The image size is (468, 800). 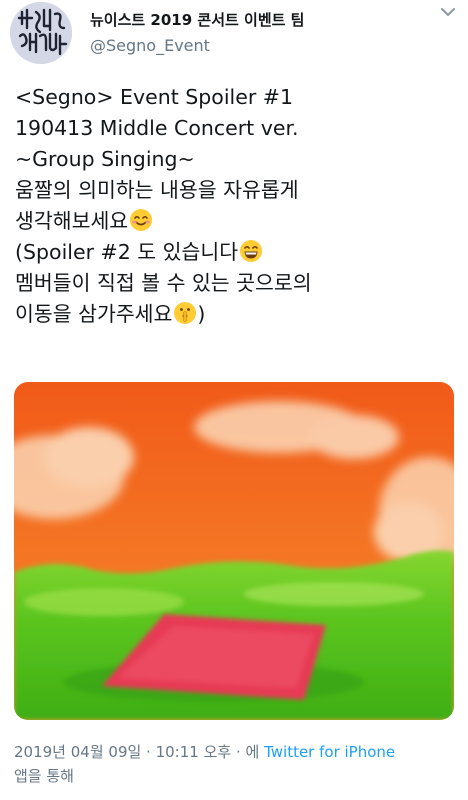 What do you see at coordinates (234, 32) in the screenshot?
I see `tweet-header: 뉴이스트 2019 콘서트 이벤트 팀 @Segno_Event` at bounding box center [234, 32].